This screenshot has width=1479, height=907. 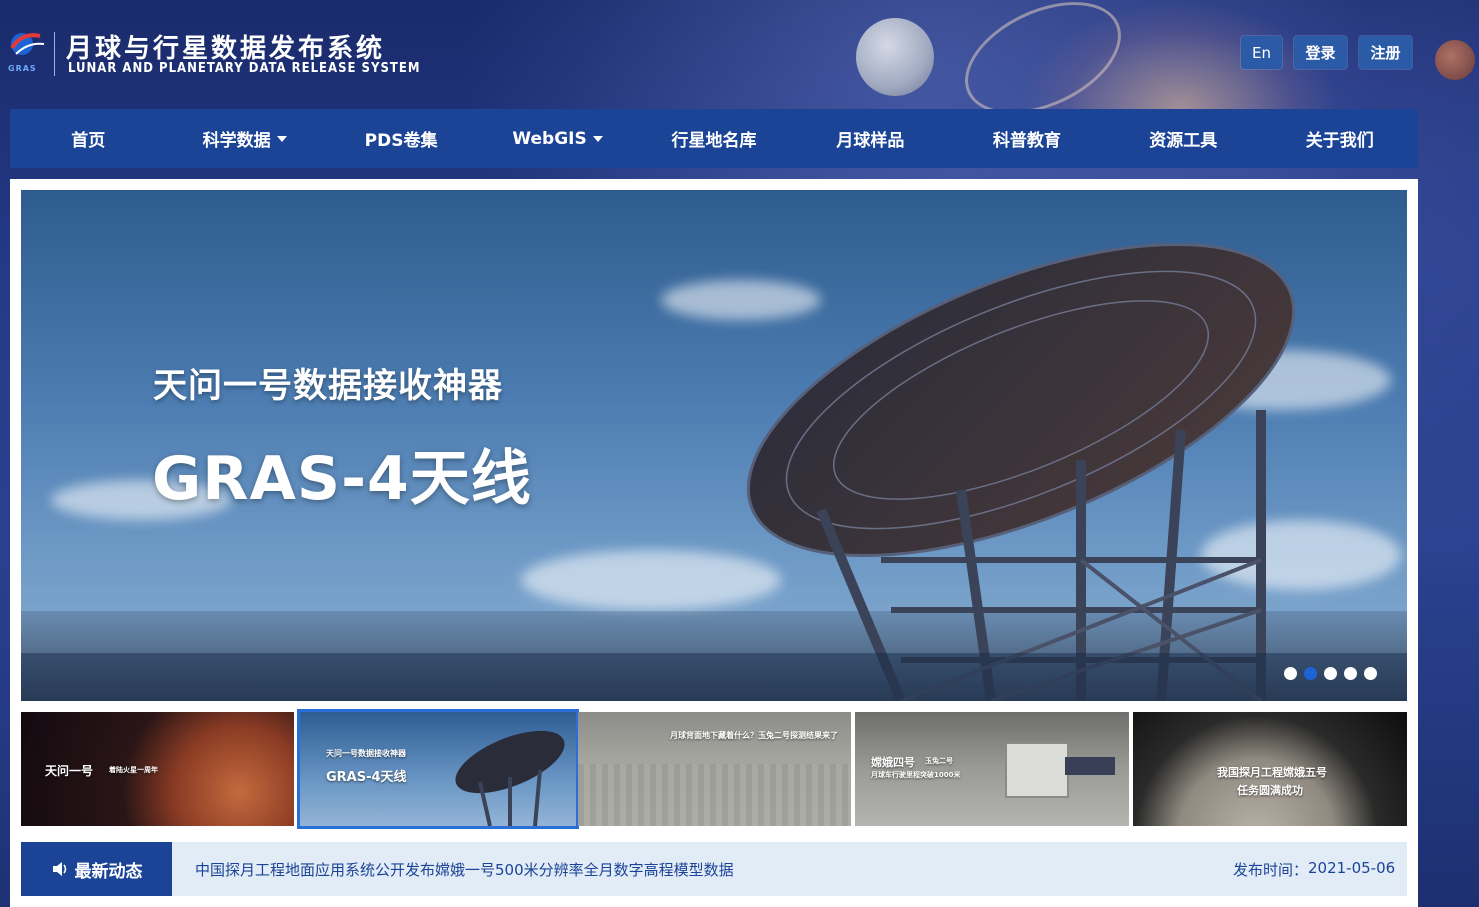 I want to click on thumbnail-title: GRAS-4天线, so click(x=366, y=777).